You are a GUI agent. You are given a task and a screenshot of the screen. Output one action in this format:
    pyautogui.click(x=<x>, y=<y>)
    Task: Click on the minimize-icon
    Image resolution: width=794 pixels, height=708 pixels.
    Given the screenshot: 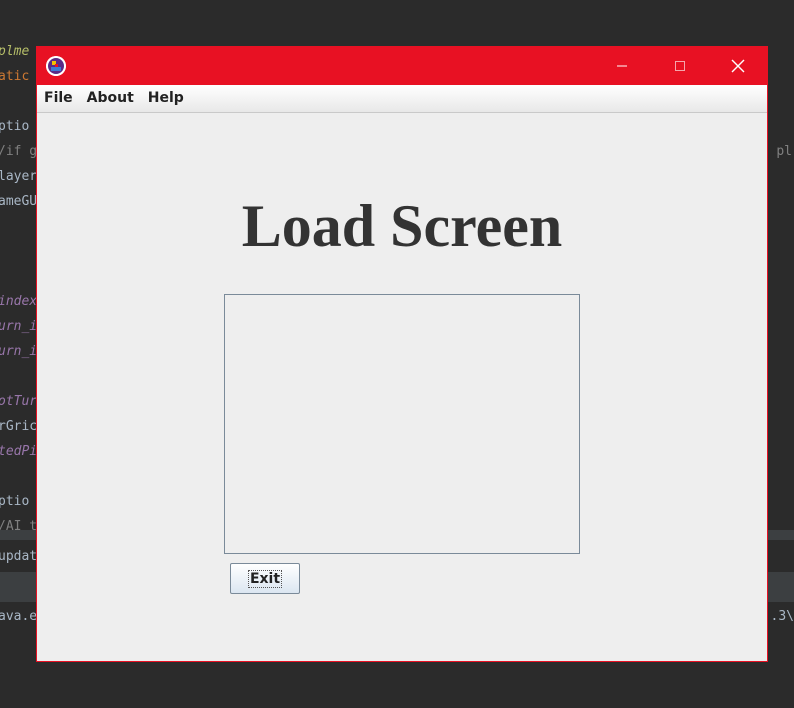 What is the action you would take?
    pyautogui.click(x=622, y=66)
    